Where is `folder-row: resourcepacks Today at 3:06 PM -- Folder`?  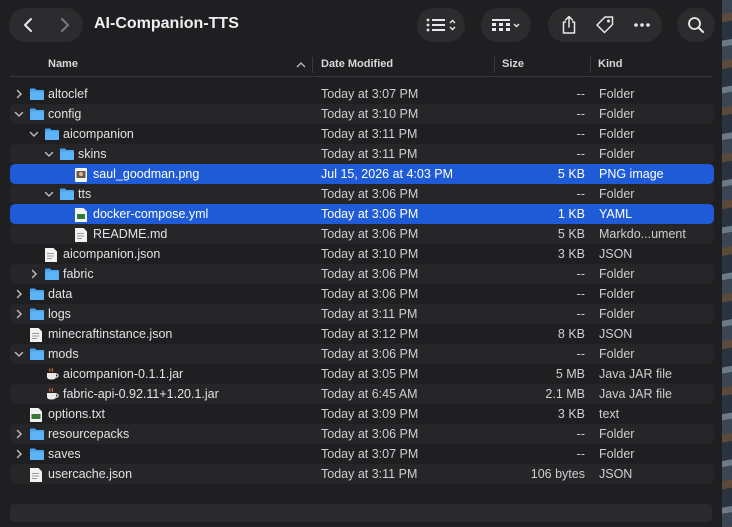
folder-row: resourcepacks Today at 3:06 PM -- Folder is located at coordinates (362, 434).